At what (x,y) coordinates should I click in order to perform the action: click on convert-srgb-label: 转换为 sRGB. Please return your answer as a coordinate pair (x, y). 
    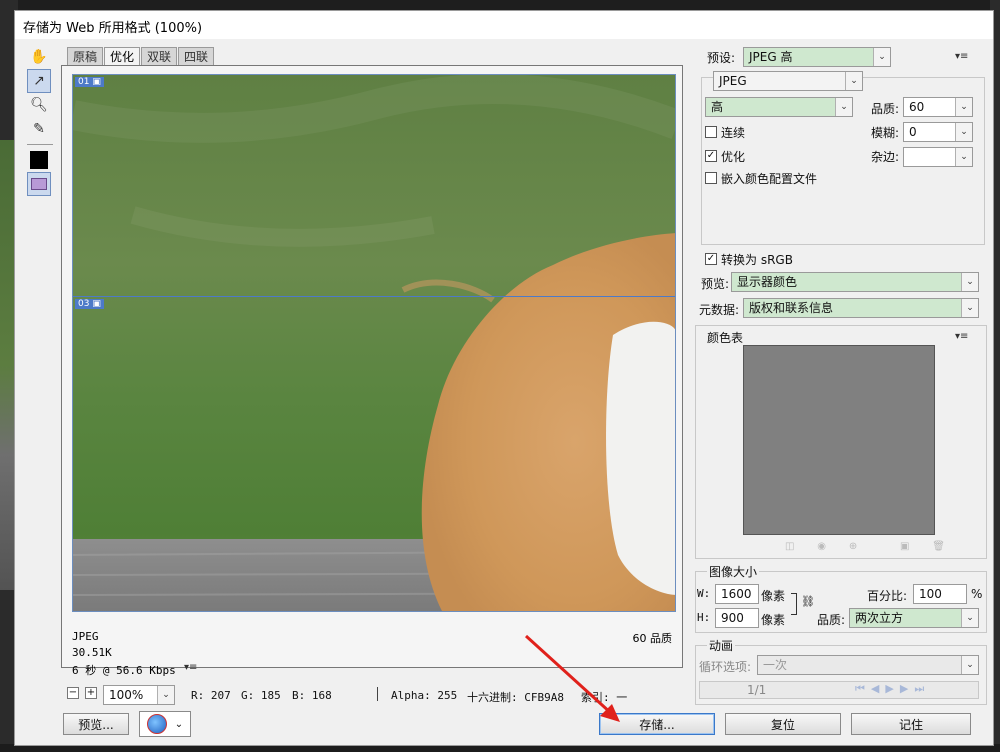
    Looking at the image, I should click on (757, 260).